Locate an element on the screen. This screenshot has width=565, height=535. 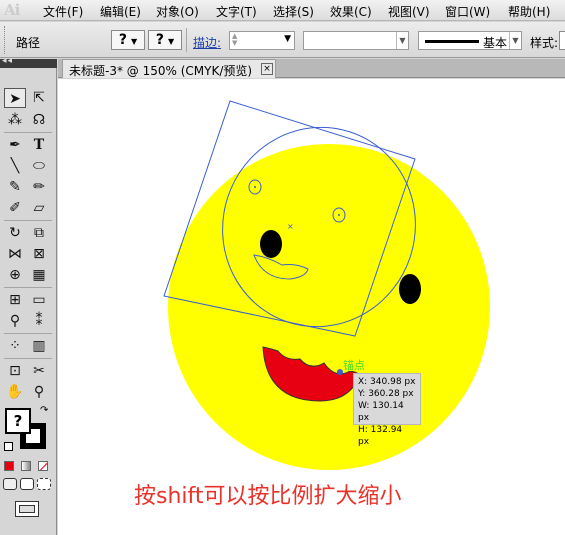
info-w: W: 130.14 px is located at coordinates (381, 412).